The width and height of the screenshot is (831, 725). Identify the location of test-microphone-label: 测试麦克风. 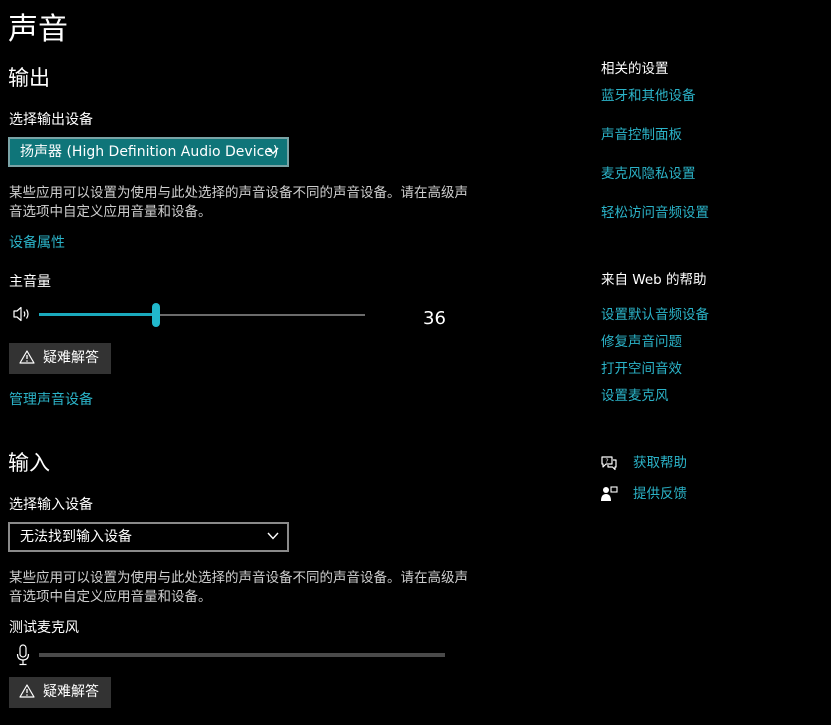
(44, 628).